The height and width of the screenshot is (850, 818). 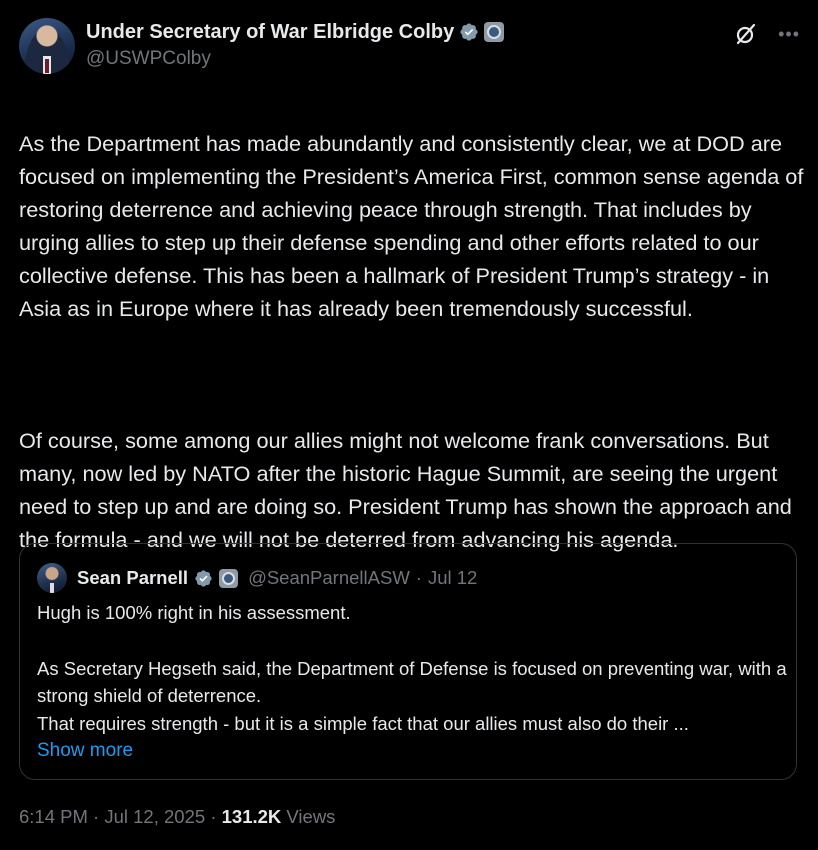 What do you see at coordinates (412, 751) in the screenshot?
I see `show-more-link: Show more` at bounding box center [412, 751].